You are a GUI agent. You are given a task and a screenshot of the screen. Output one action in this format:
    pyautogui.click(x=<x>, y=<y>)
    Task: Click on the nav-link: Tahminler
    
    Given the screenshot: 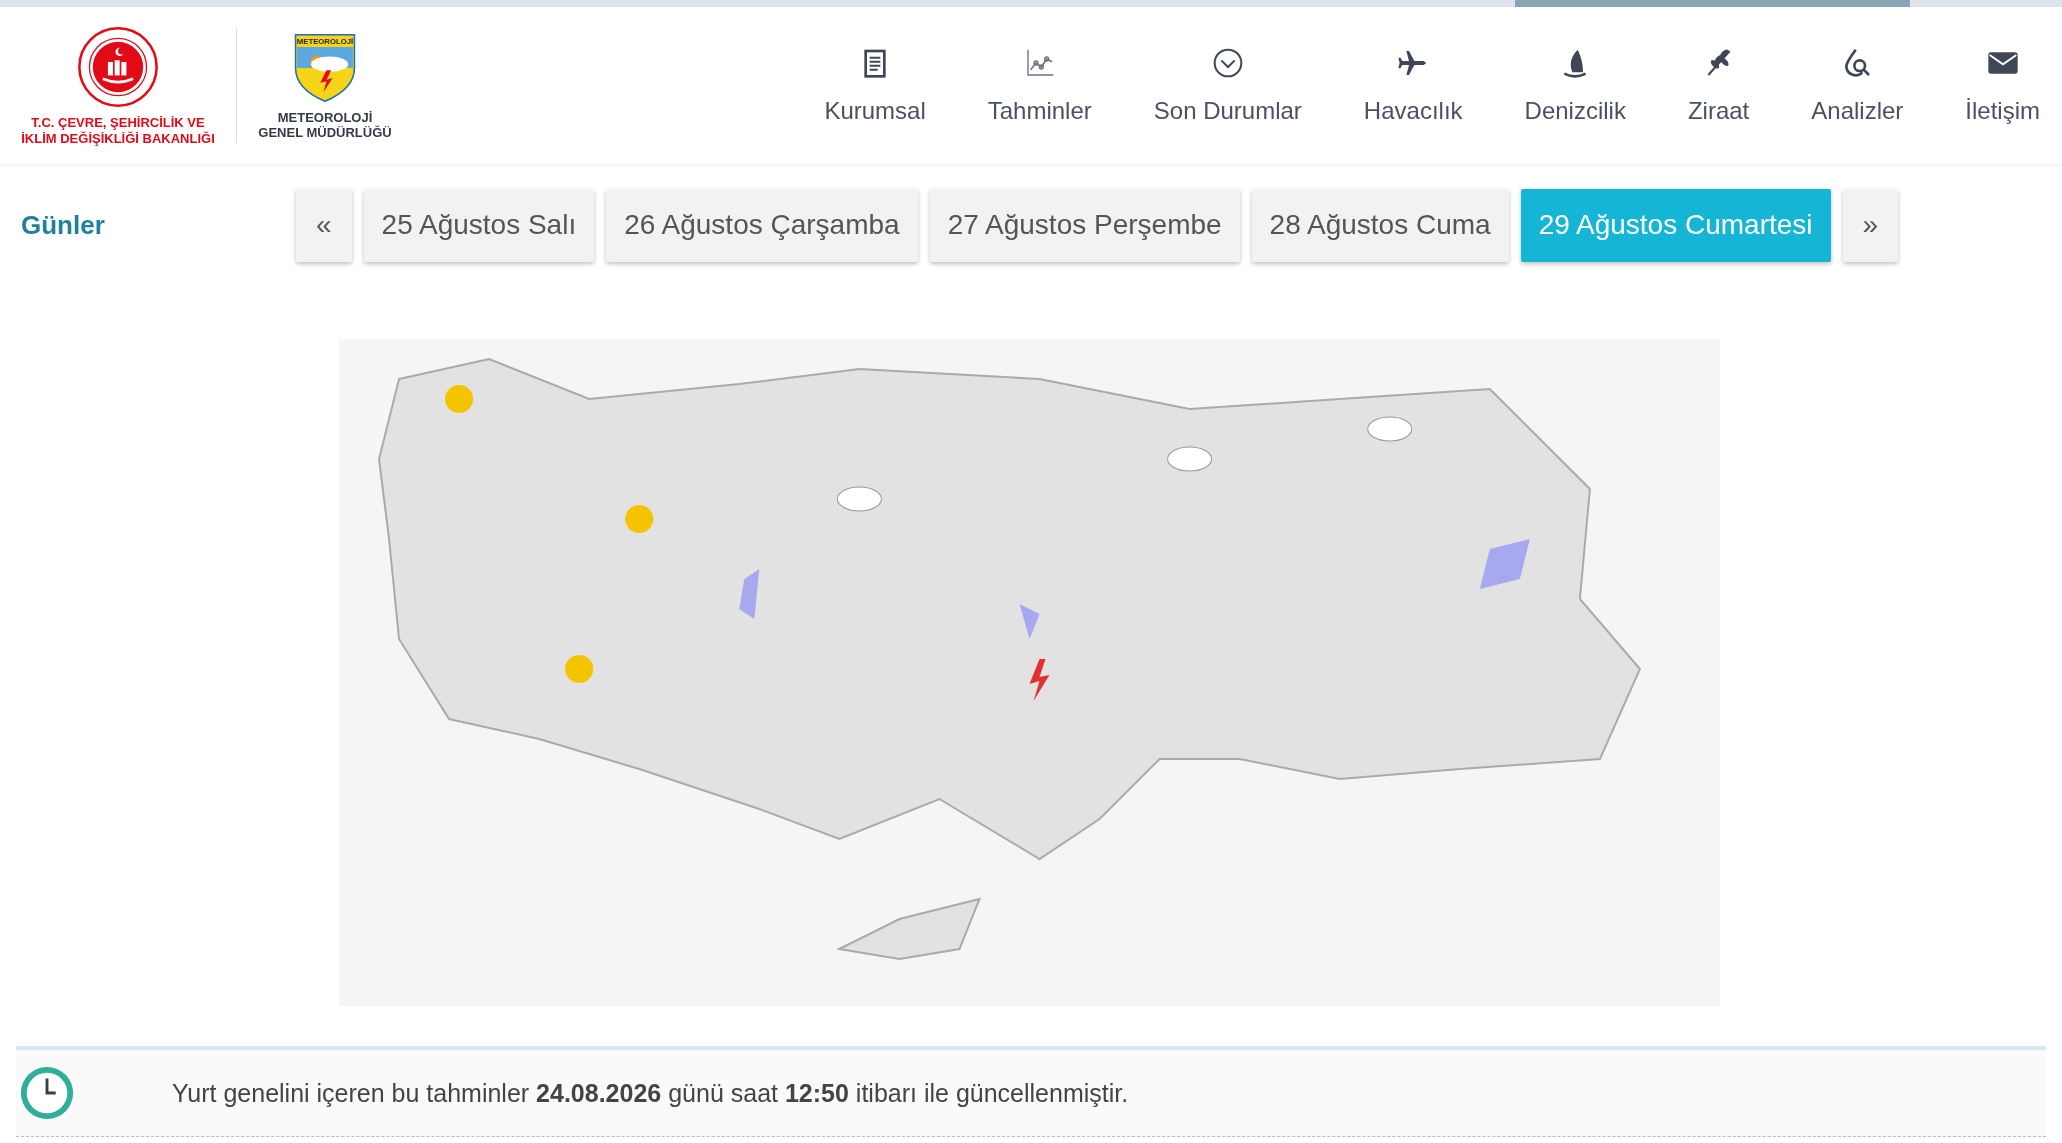 What is the action you would take?
    pyautogui.click(x=1039, y=85)
    